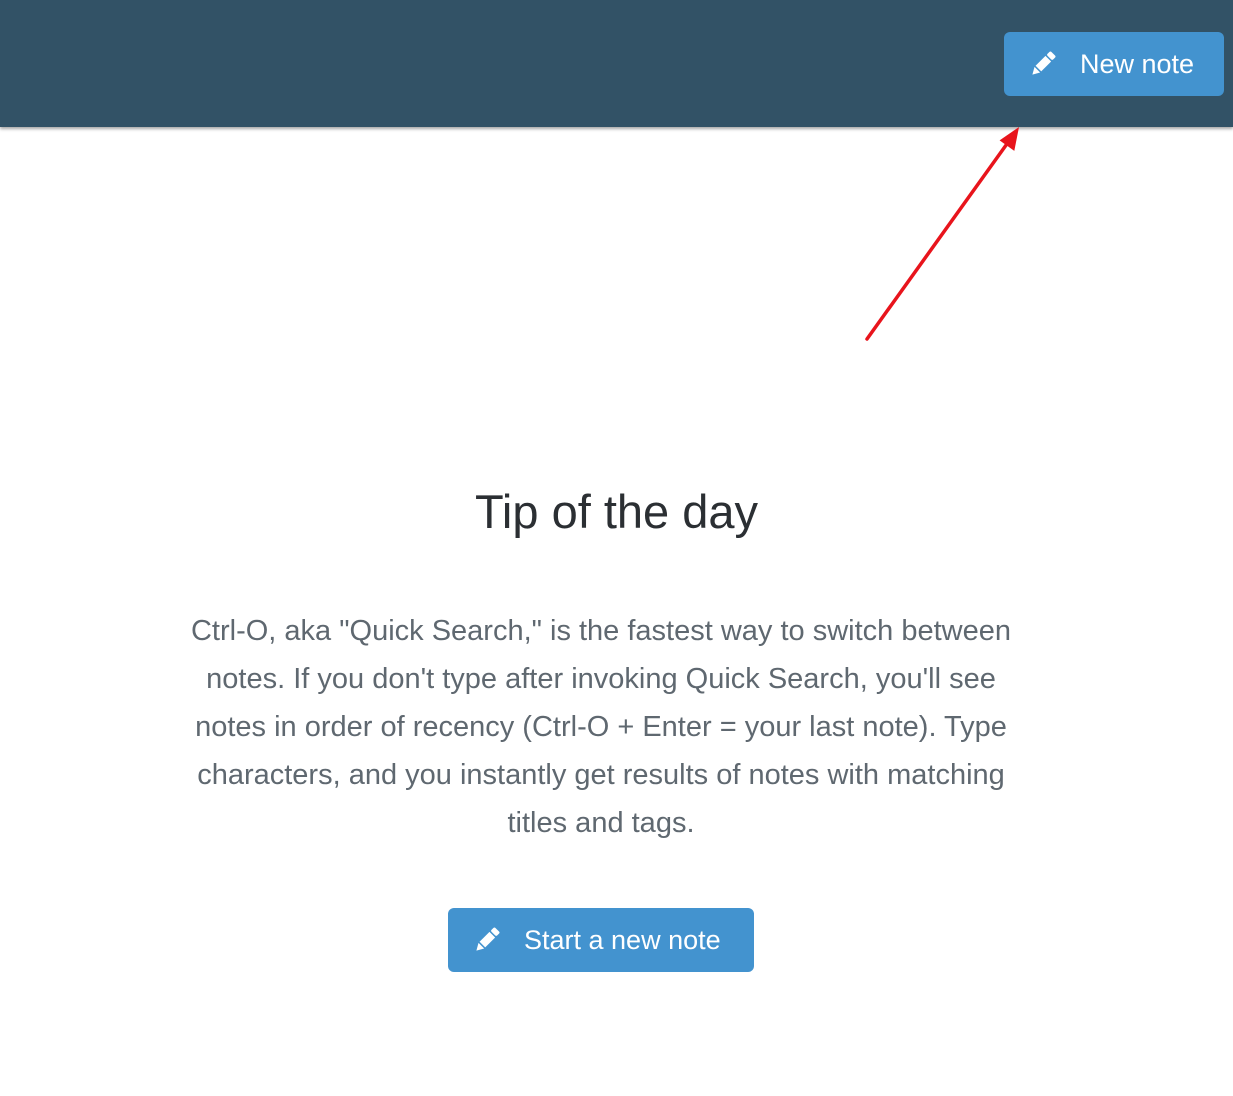  I want to click on start-new-note-button: Start a new note, so click(601, 940).